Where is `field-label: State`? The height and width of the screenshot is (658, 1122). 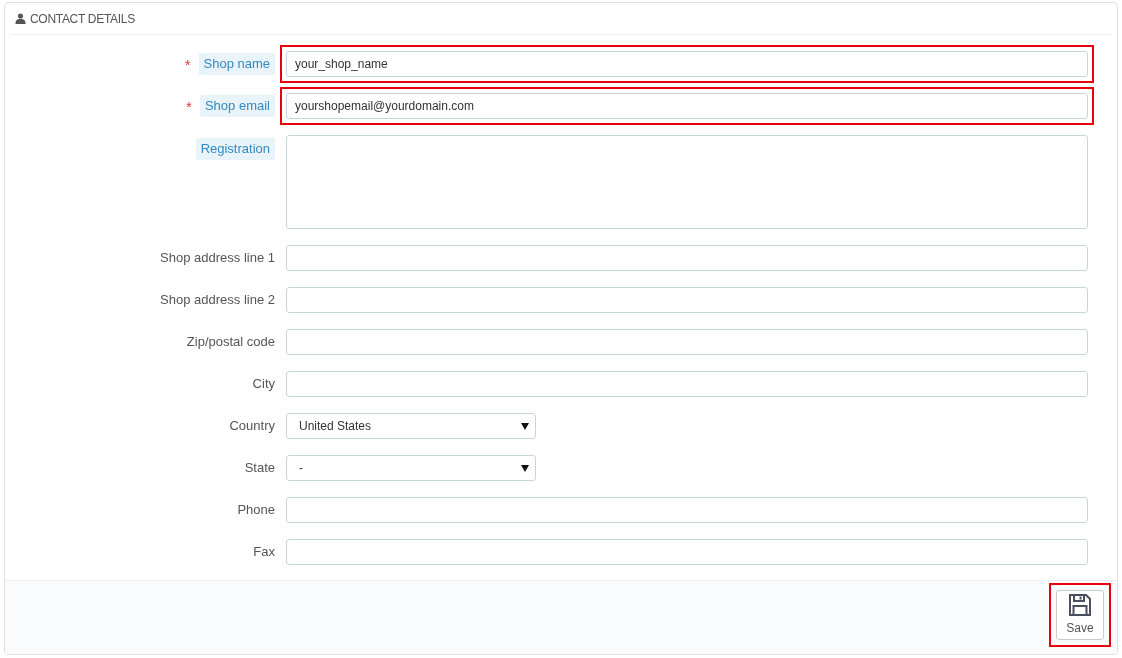
field-label: State is located at coordinates (259, 468).